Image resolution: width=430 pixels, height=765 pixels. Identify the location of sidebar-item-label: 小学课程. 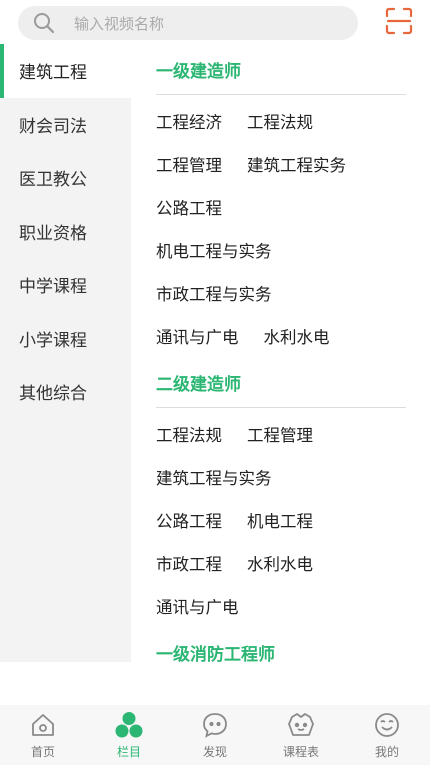
(53, 340).